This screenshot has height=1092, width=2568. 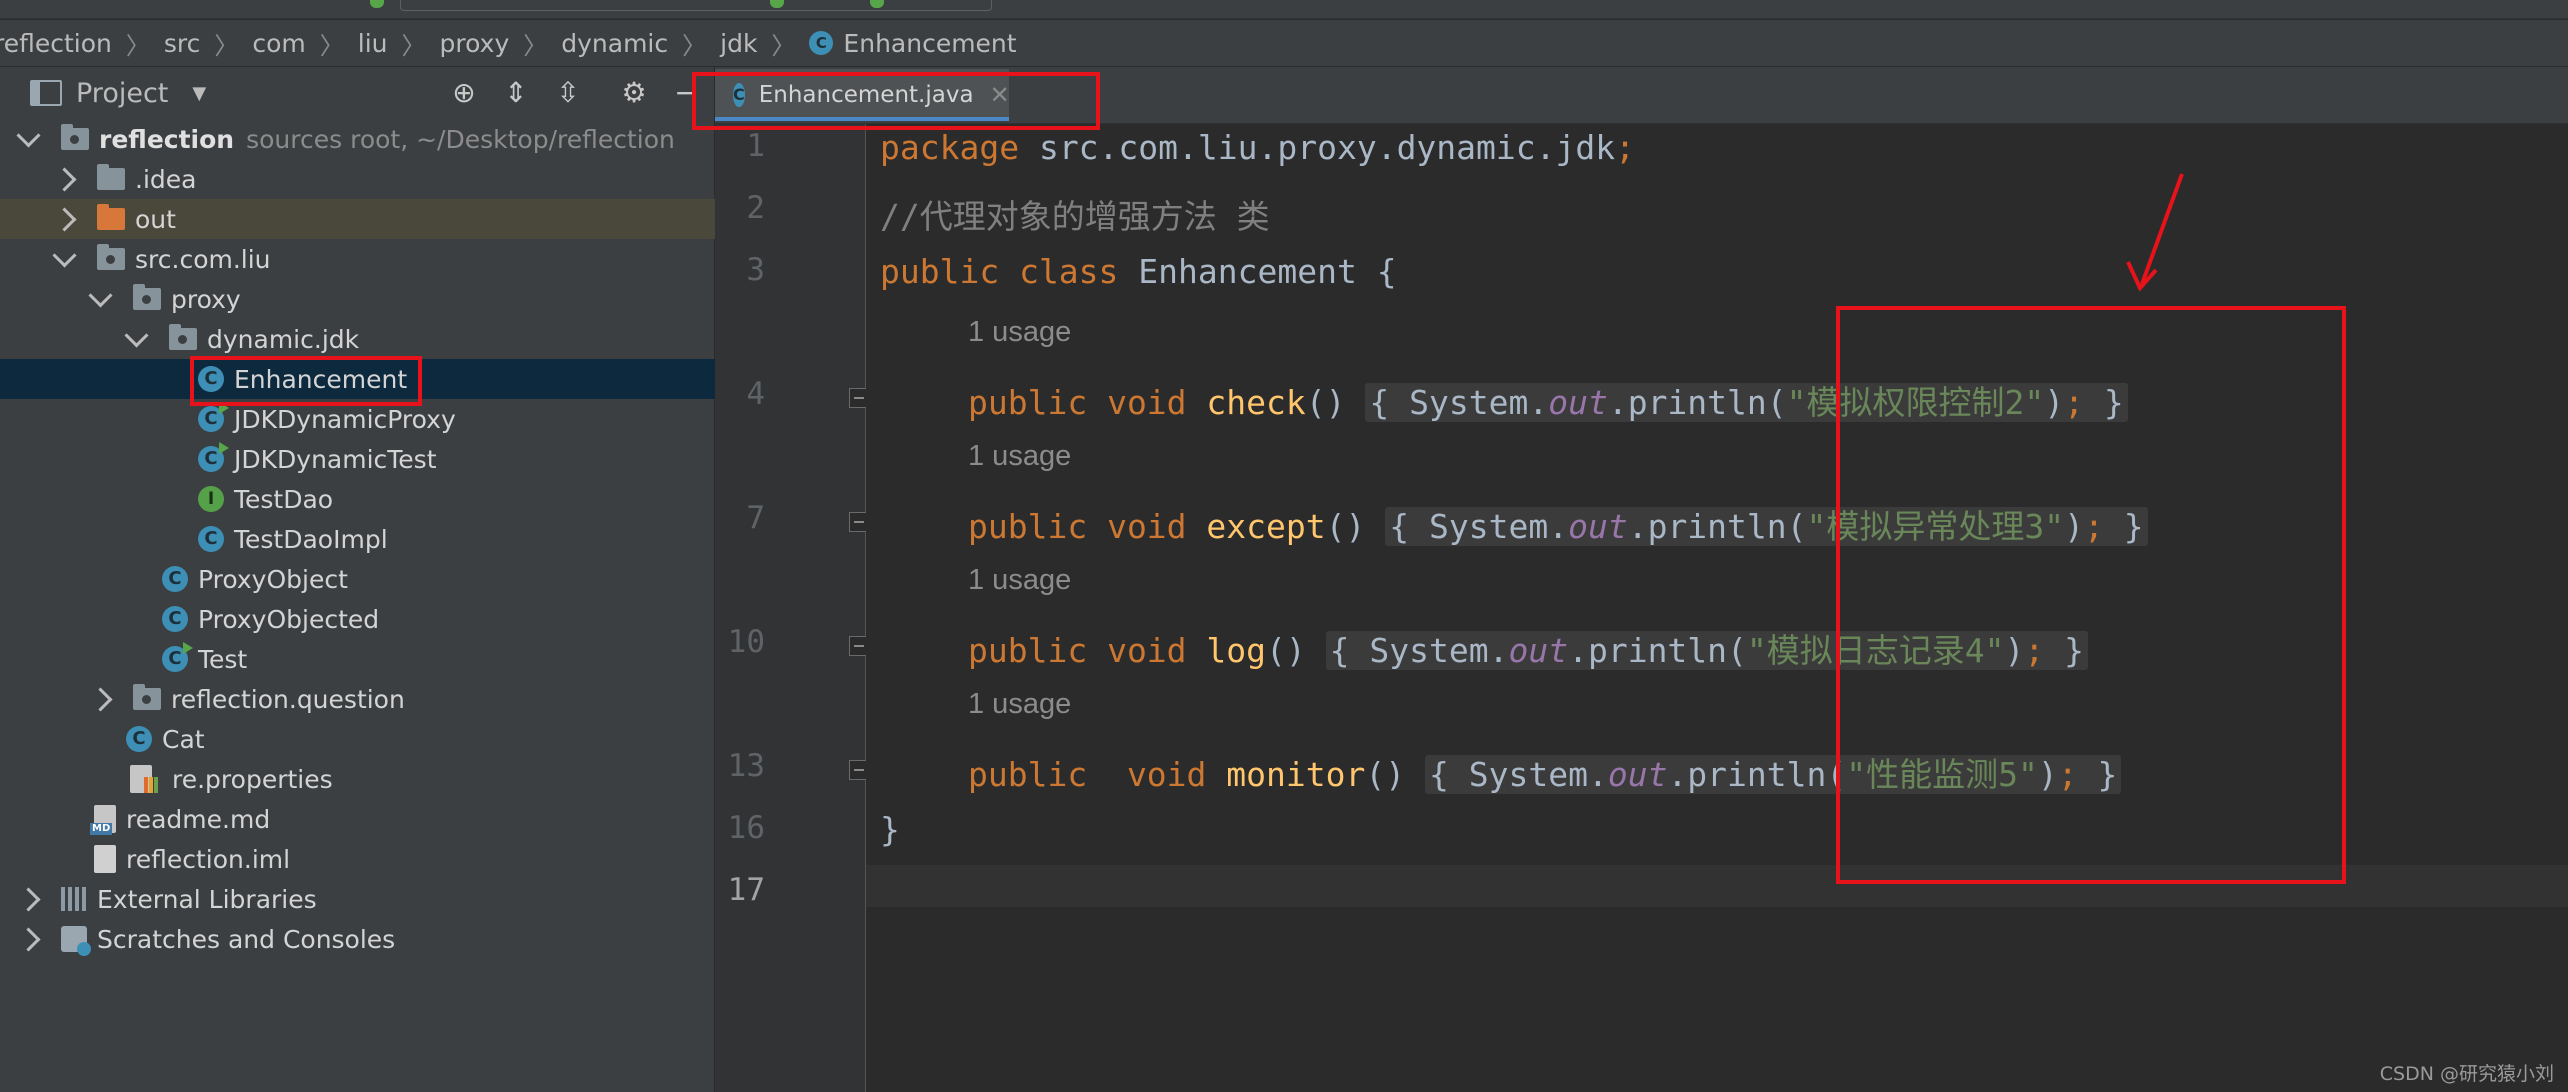 What do you see at coordinates (76, 941) in the screenshot?
I see `scratches-icon` at bounding box center [76, 941].